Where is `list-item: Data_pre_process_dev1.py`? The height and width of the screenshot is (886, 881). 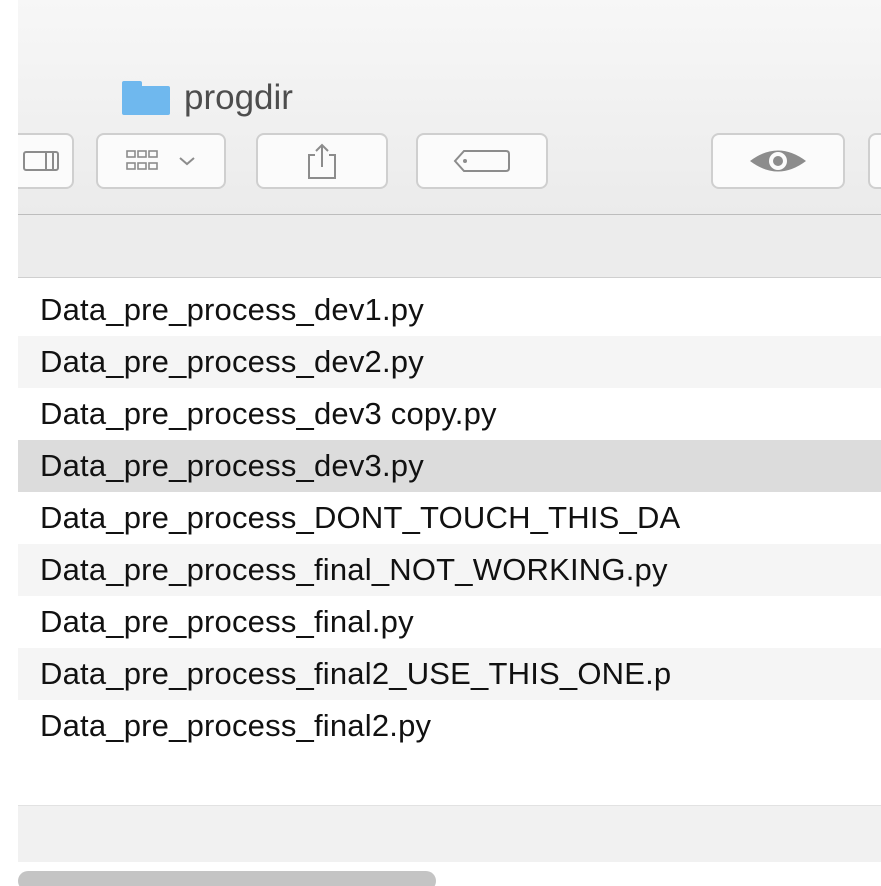
list-item: Data_pre_process_dev1.py is located at coordinates (449, 310).